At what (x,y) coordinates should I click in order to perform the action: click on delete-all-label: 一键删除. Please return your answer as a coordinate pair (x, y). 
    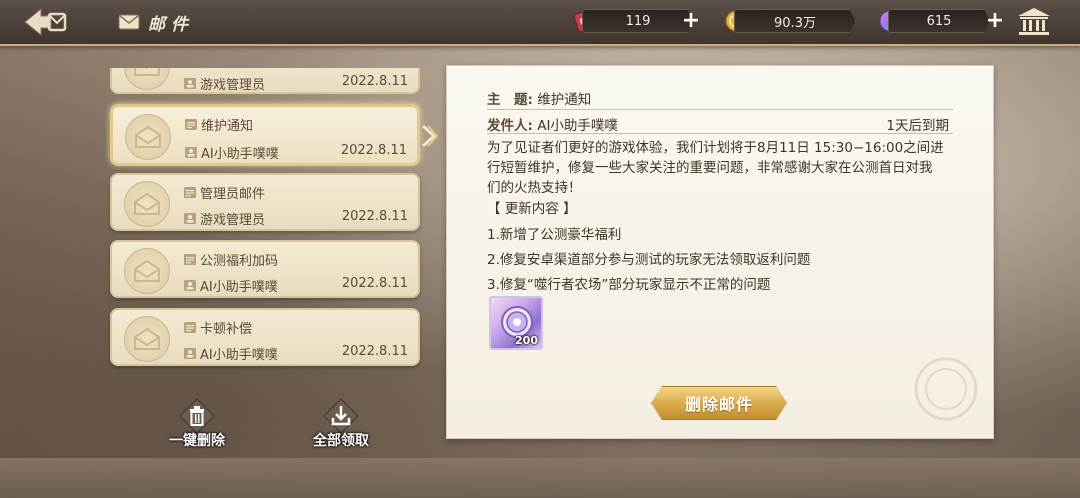
    Looking at the image, I should click on (197, 441).